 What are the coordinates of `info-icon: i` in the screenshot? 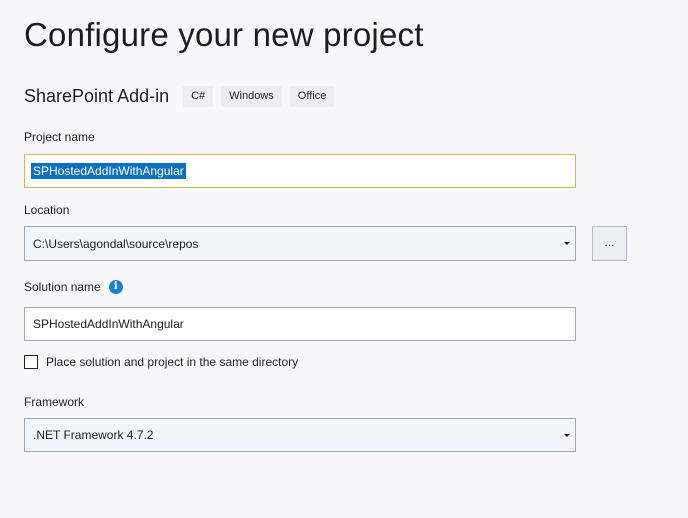 It's located at (115, 287).